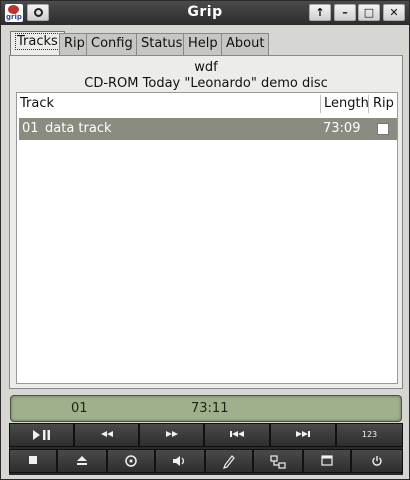 This screenshot has height=480, width=410. I want to click on column-header-rip: Rip, so click(385, 104).